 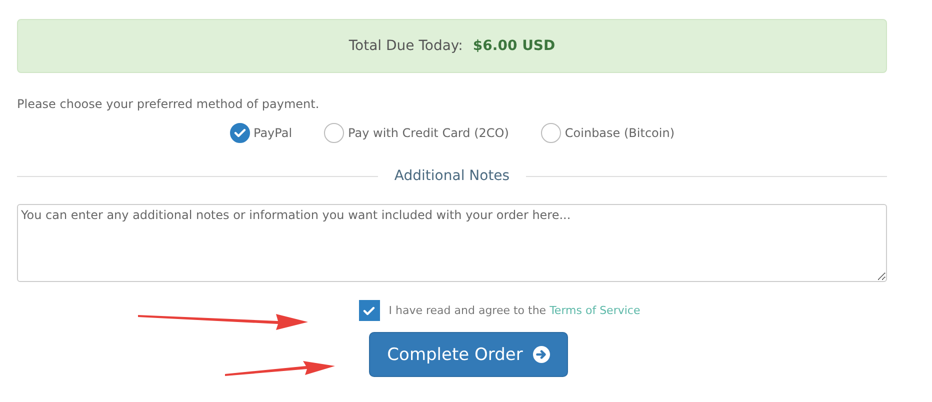 What do you see at coordinates (607, 133) in the screenshot?
I see `payment-option: Coinbase (Bitcoin)` at bounding box center [607, 133].